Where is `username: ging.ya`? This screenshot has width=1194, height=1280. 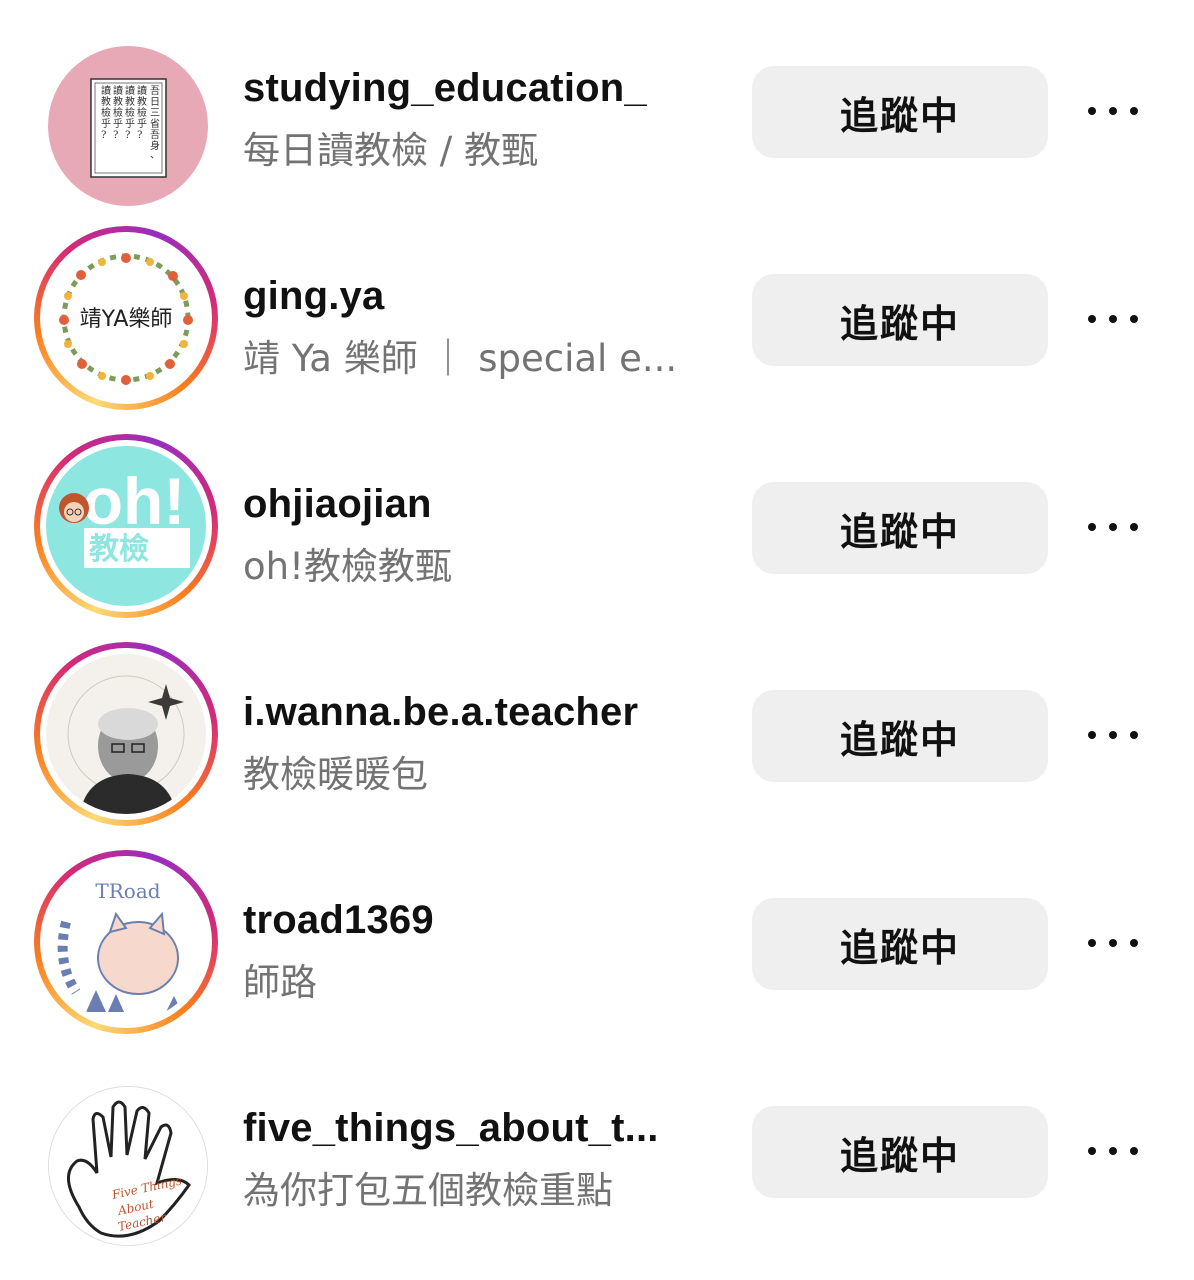
username: ging.ya is located at coordinates (313, 296).